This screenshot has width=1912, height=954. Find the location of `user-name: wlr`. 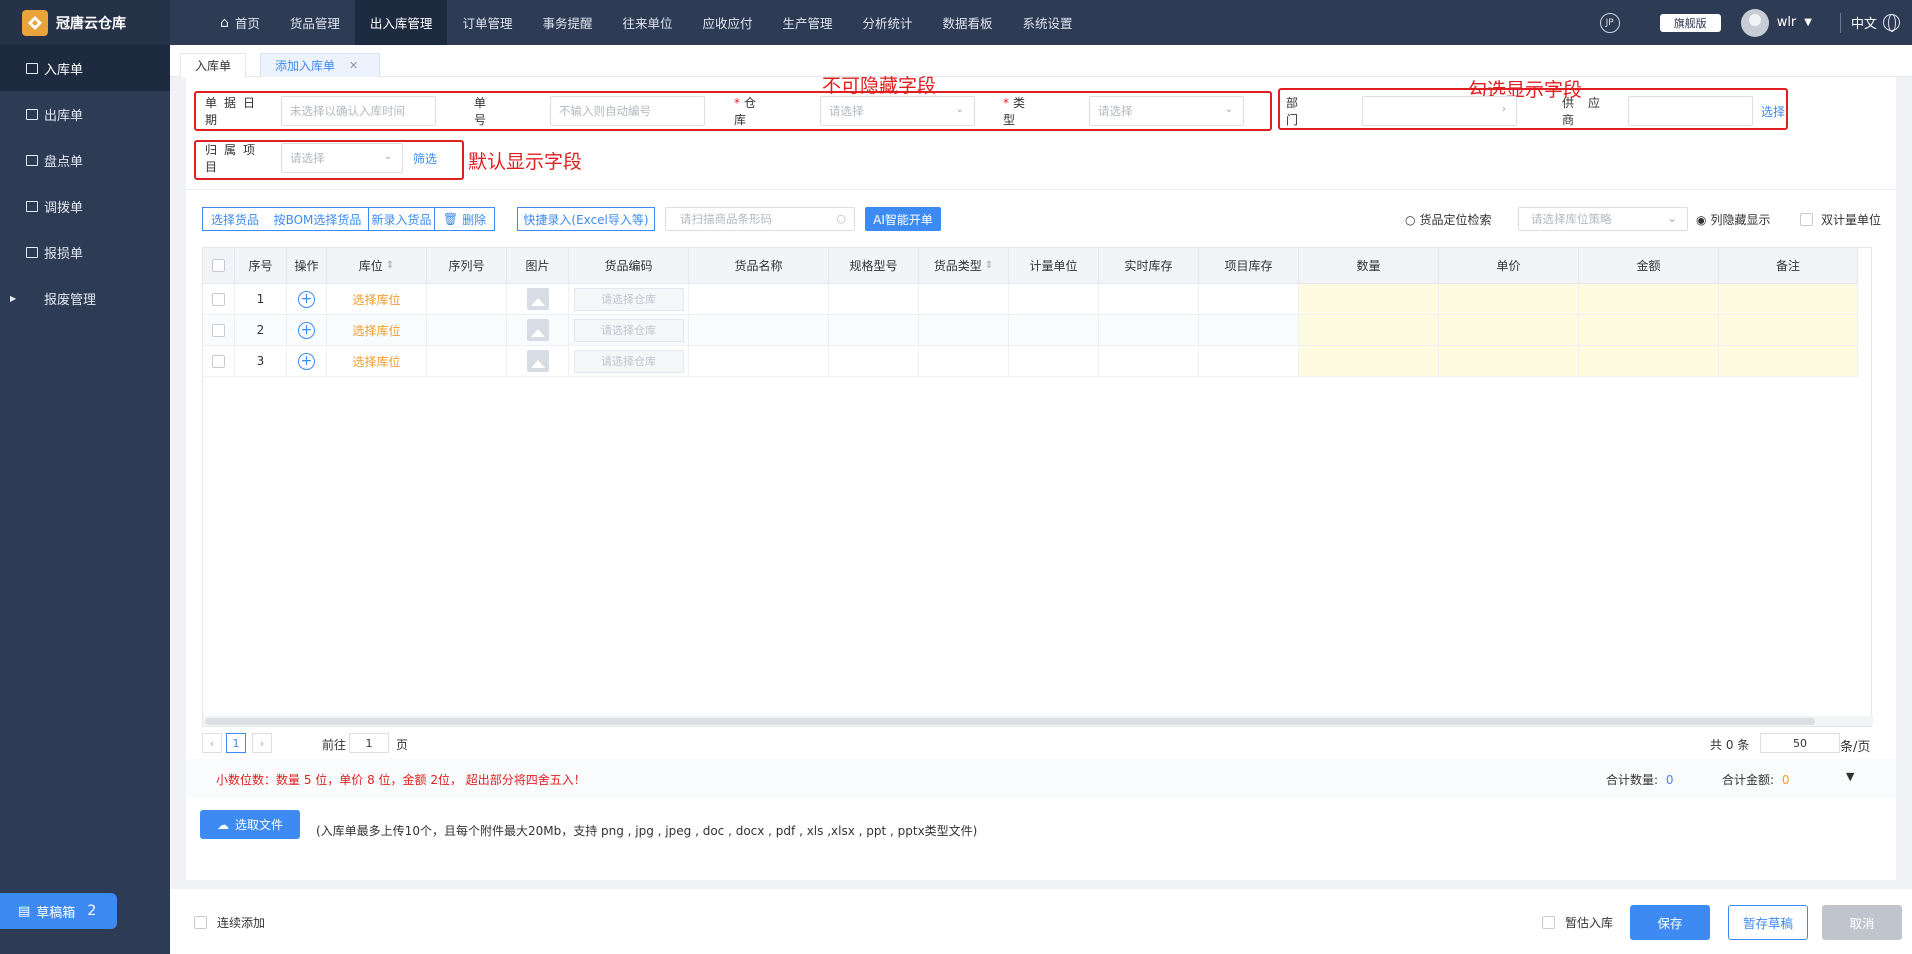

user-name: wlr is located at coordinates (1787, 22).